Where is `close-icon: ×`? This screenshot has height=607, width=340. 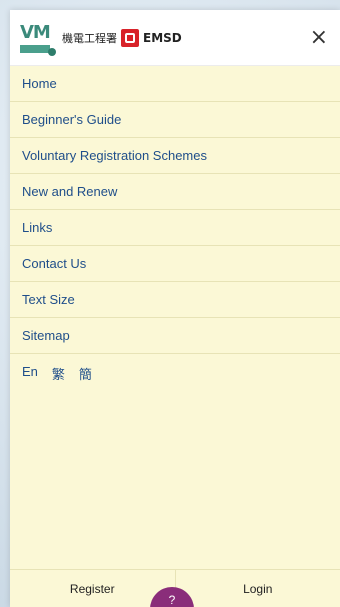 close-icon: × is located at coordinates (319, 37).